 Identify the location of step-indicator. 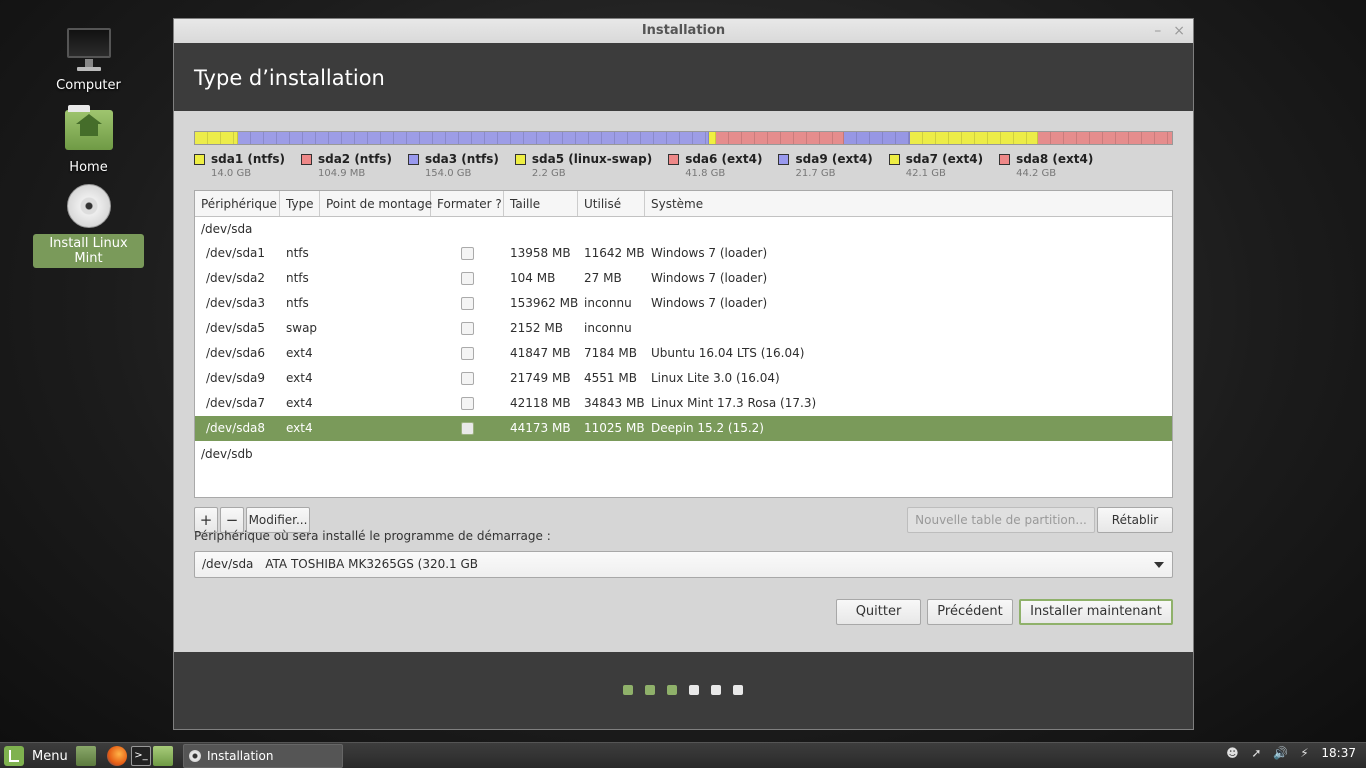
(683, 690).